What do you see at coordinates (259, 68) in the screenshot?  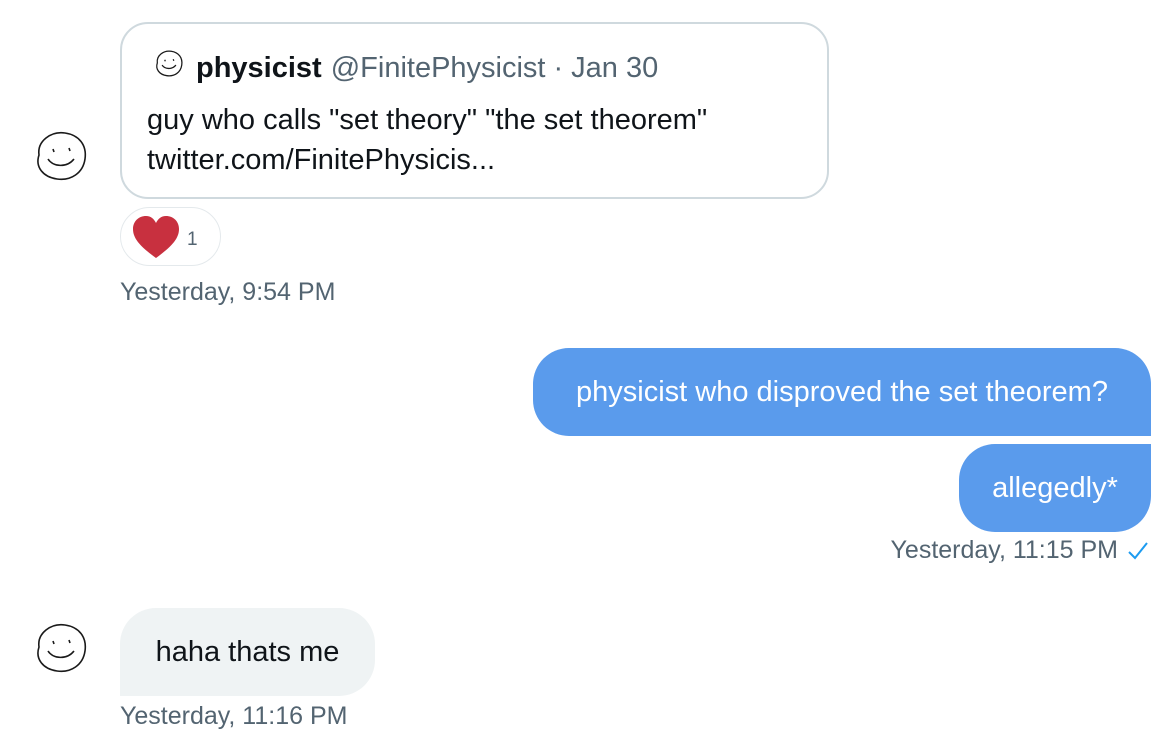 I see `quoted-author-name: physicist` at bounding box center [259, 68].